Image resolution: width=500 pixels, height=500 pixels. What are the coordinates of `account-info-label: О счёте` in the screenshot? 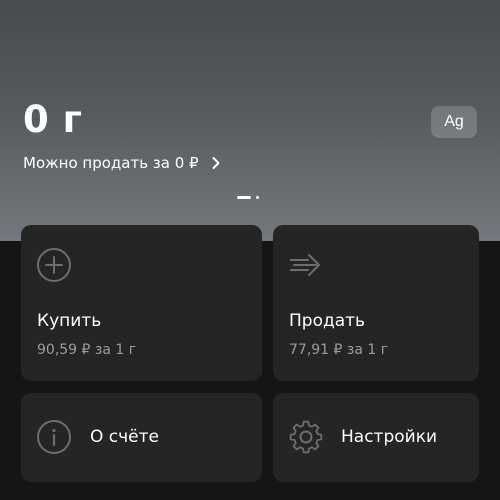 It's located at (124, 437).